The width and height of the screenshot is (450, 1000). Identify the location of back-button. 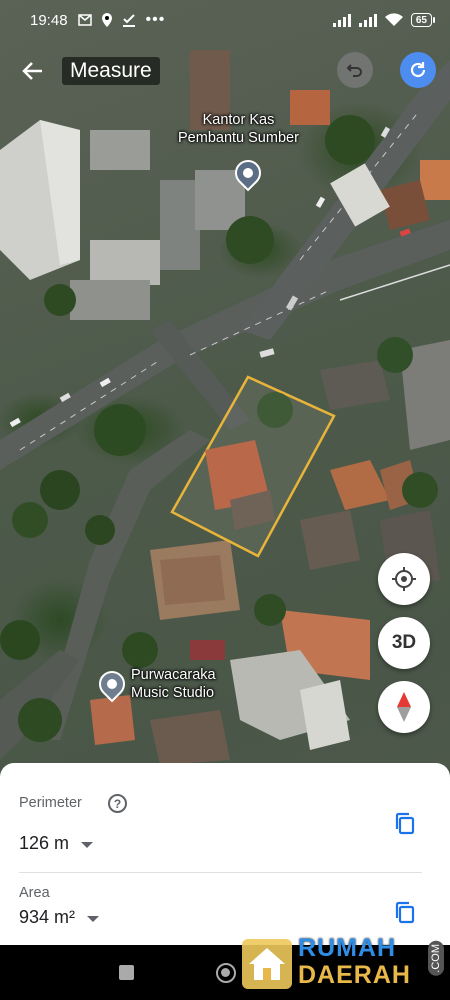
(33, 71).